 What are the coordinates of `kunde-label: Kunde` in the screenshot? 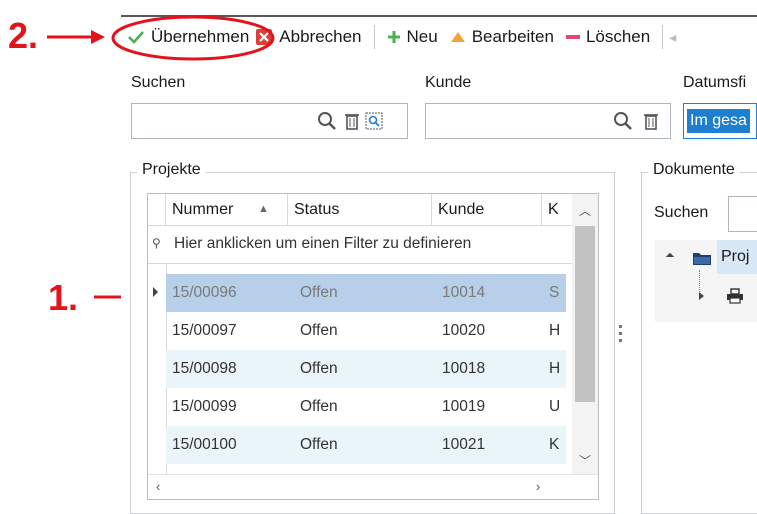 It's located at (448, 82).